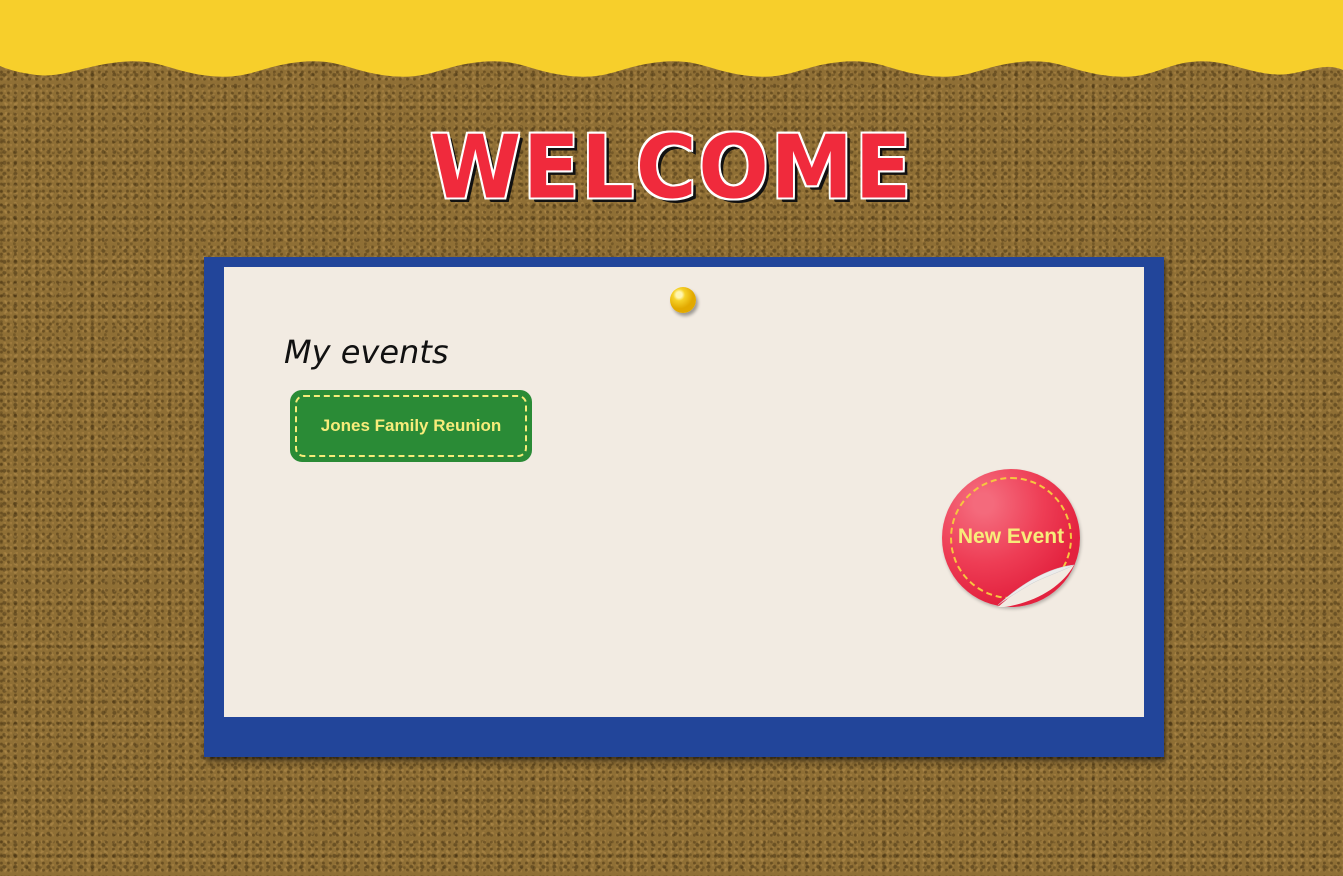 This screenshot has height=876, width=1343. I want to click on event-button-label: Jones Family Reunion, so click(411, 425).